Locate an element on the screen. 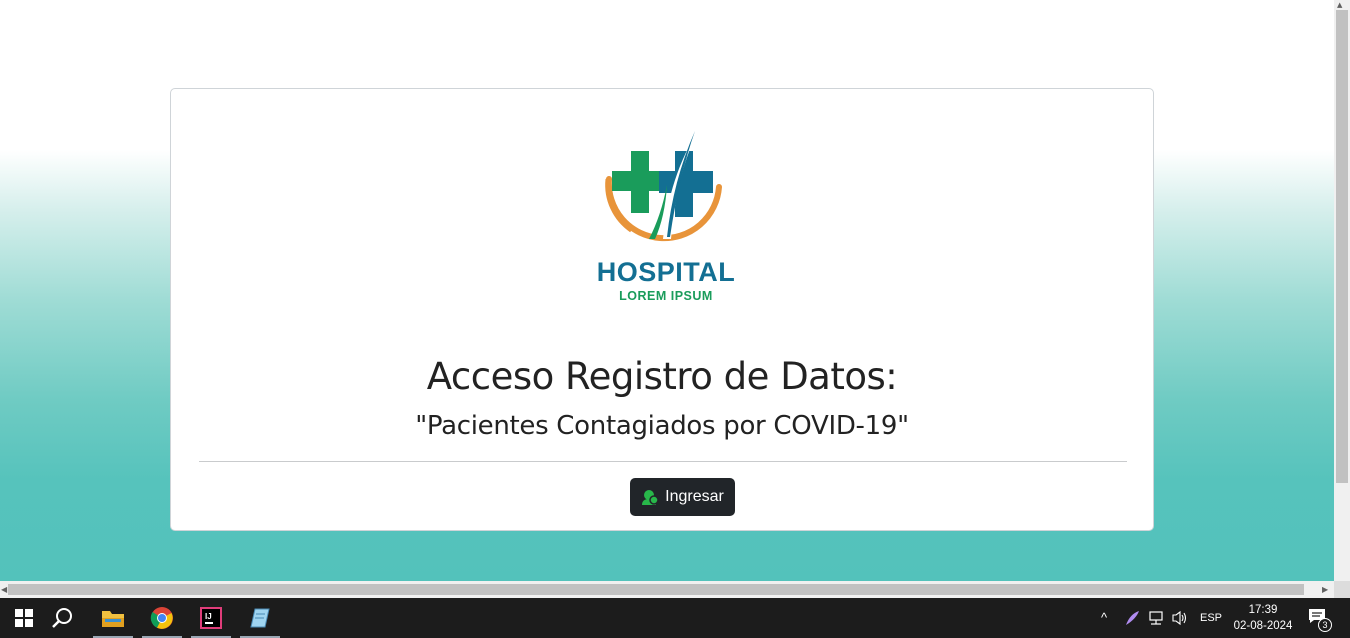  taskbar-intellij: IJ is located at coordinates (211, 618).